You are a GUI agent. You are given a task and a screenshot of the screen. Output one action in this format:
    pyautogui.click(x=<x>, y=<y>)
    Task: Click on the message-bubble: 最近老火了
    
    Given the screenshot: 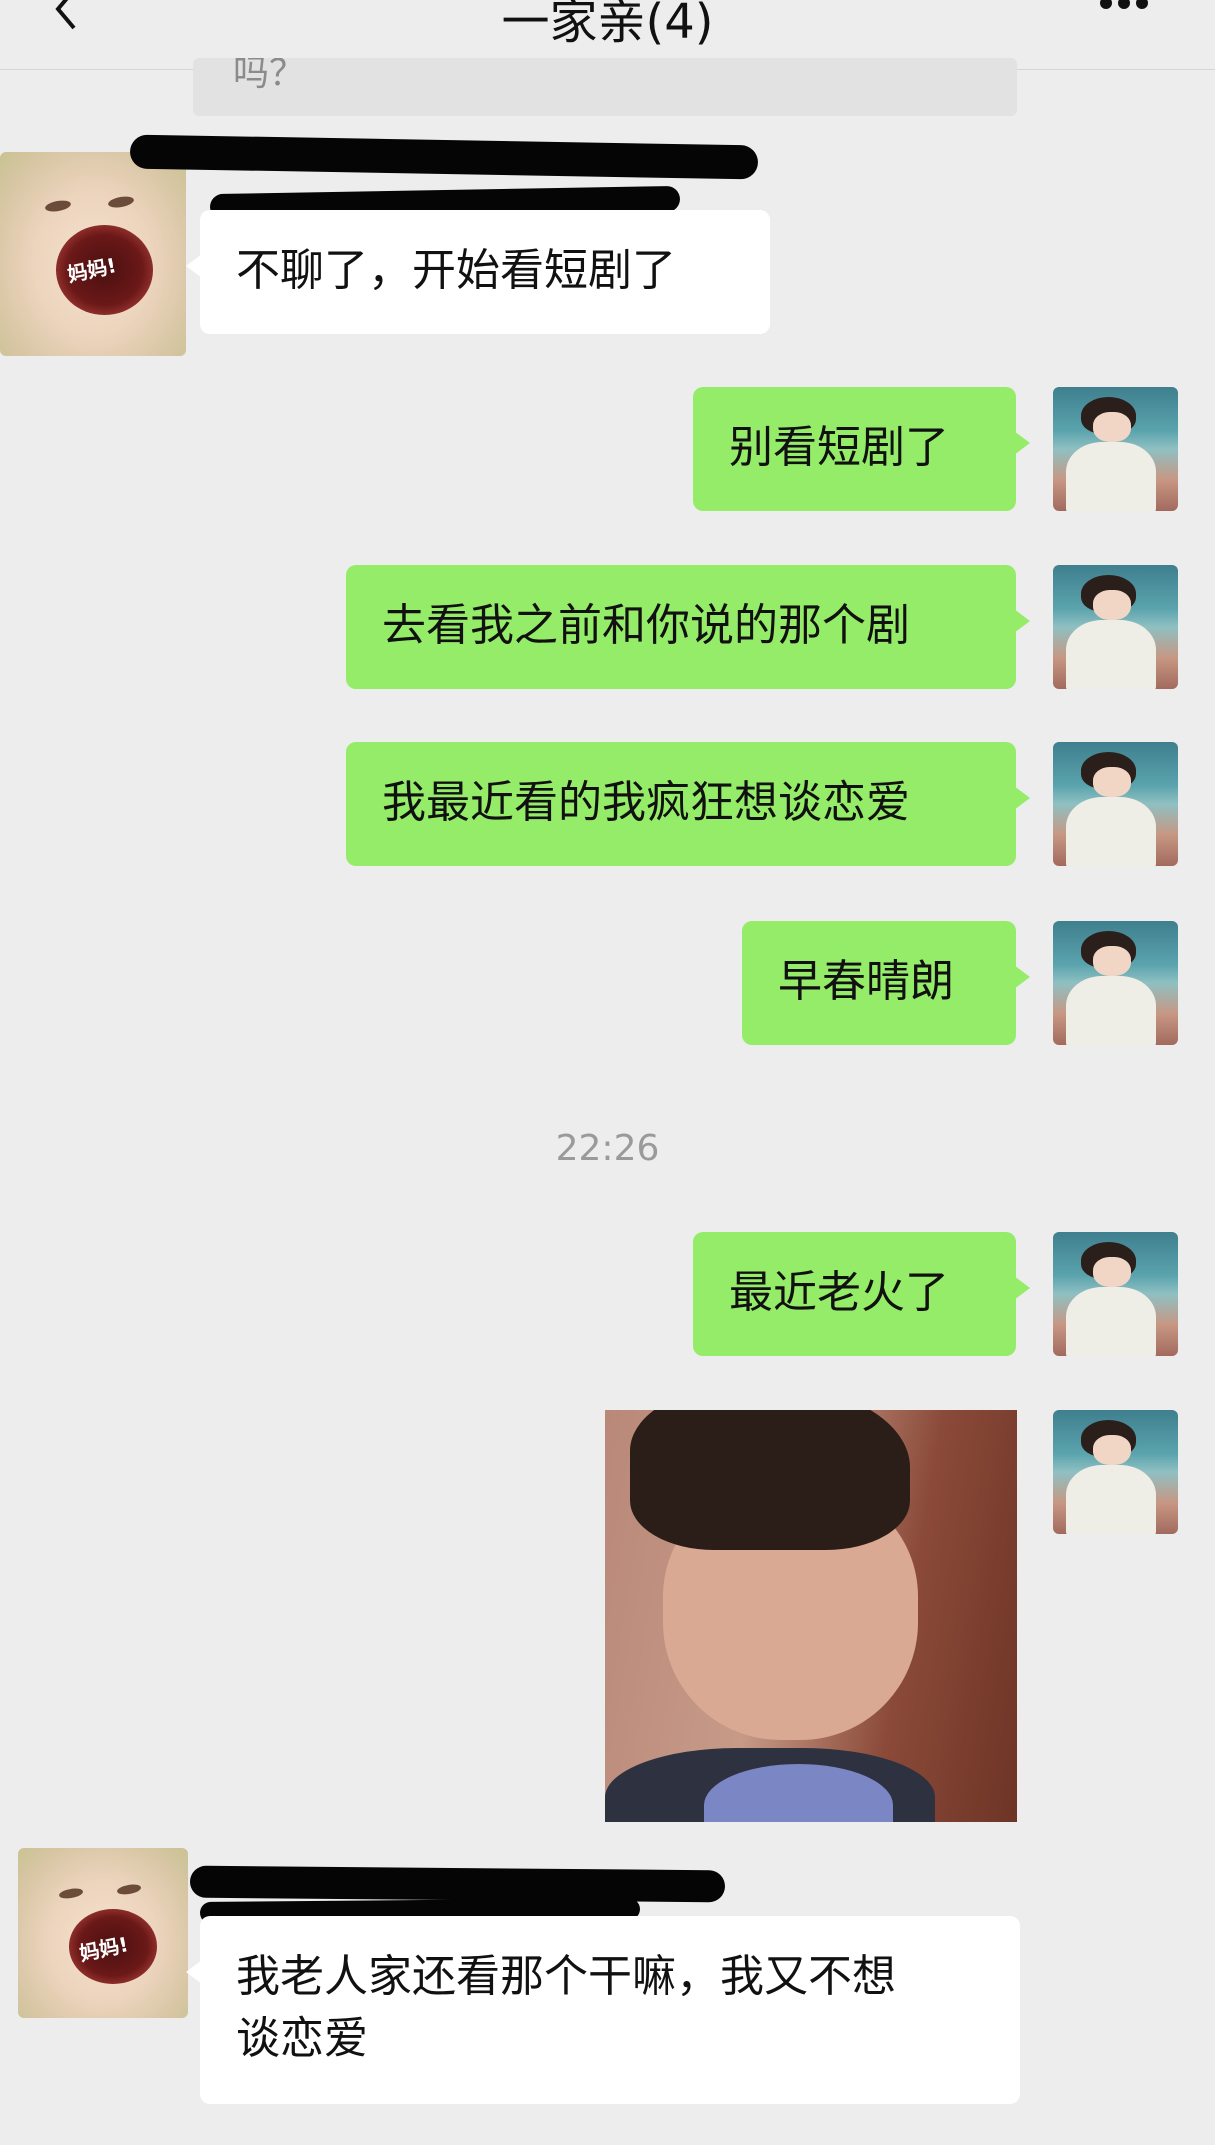 What is the action you would take?
    pyautogui.click(x=861, y=1294)
    